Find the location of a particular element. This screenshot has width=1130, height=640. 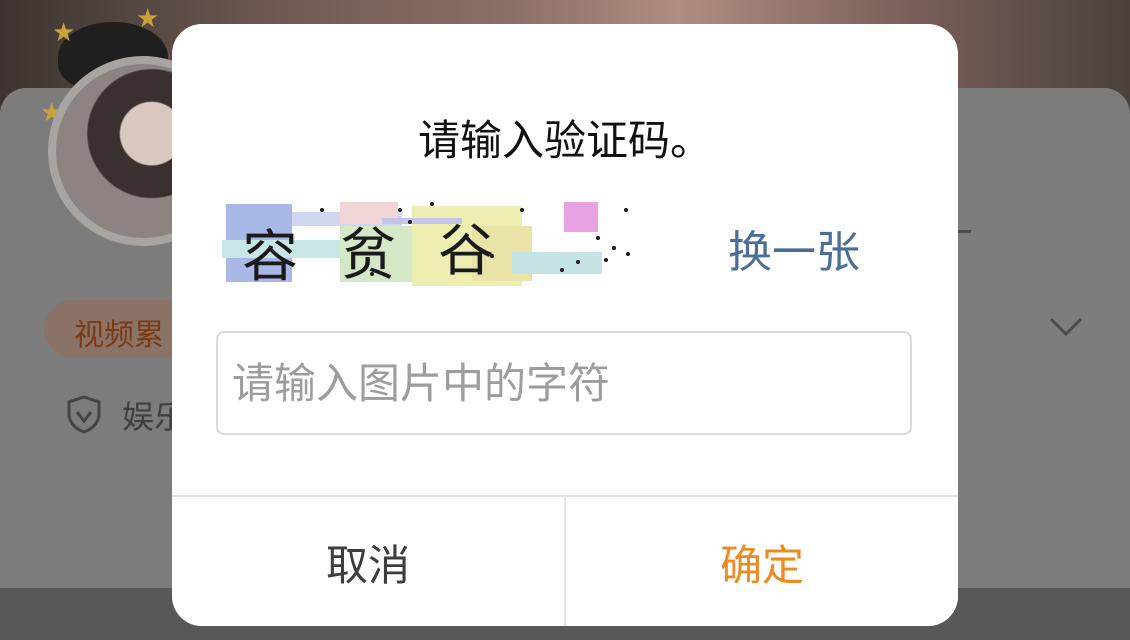

cancel-button: 取消 is located at coordinates (369, 561).